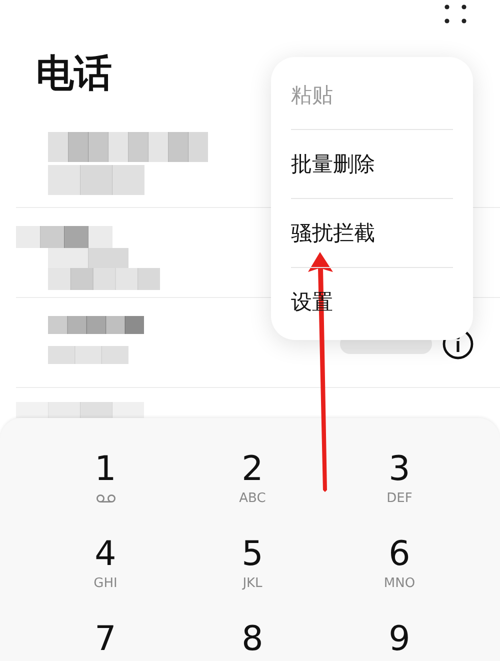 This screenshot has height=661, width=500. I want to click on page-title: 电话, so click(73, 73).